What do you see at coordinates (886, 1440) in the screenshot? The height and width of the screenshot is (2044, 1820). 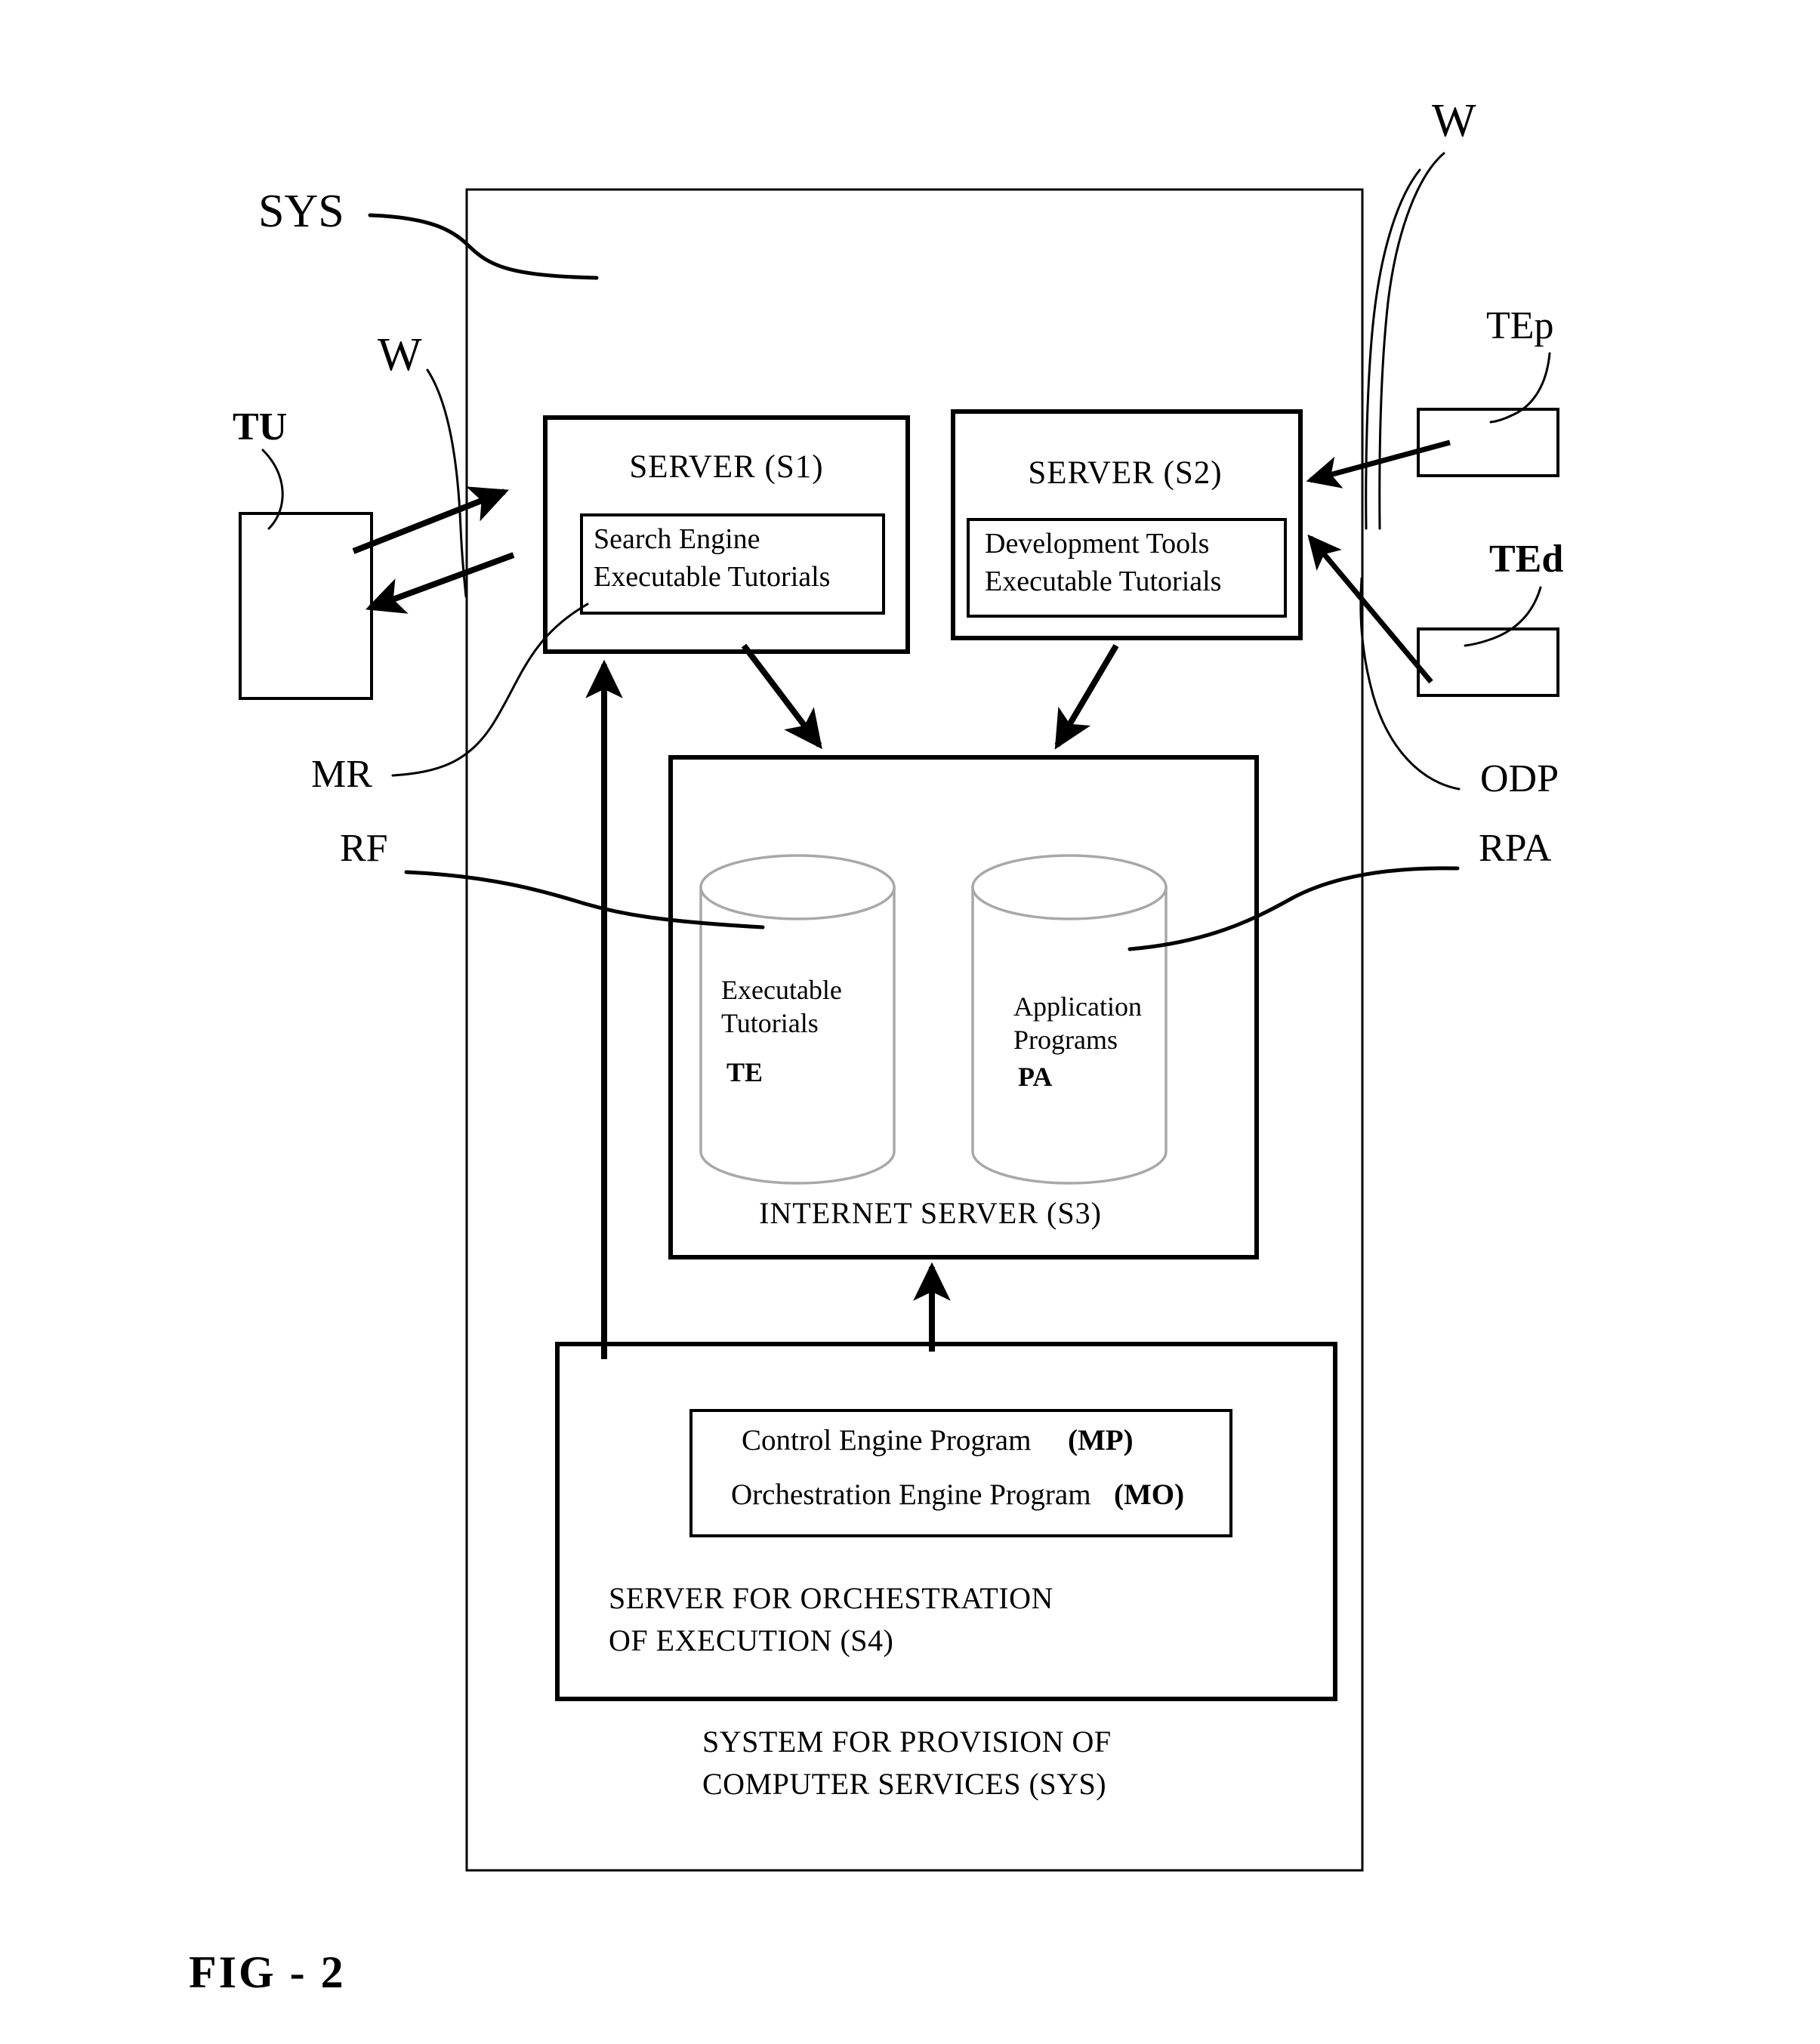 I see `program-mp-name: Control Engine Program` at bounding box center [886, 1440].